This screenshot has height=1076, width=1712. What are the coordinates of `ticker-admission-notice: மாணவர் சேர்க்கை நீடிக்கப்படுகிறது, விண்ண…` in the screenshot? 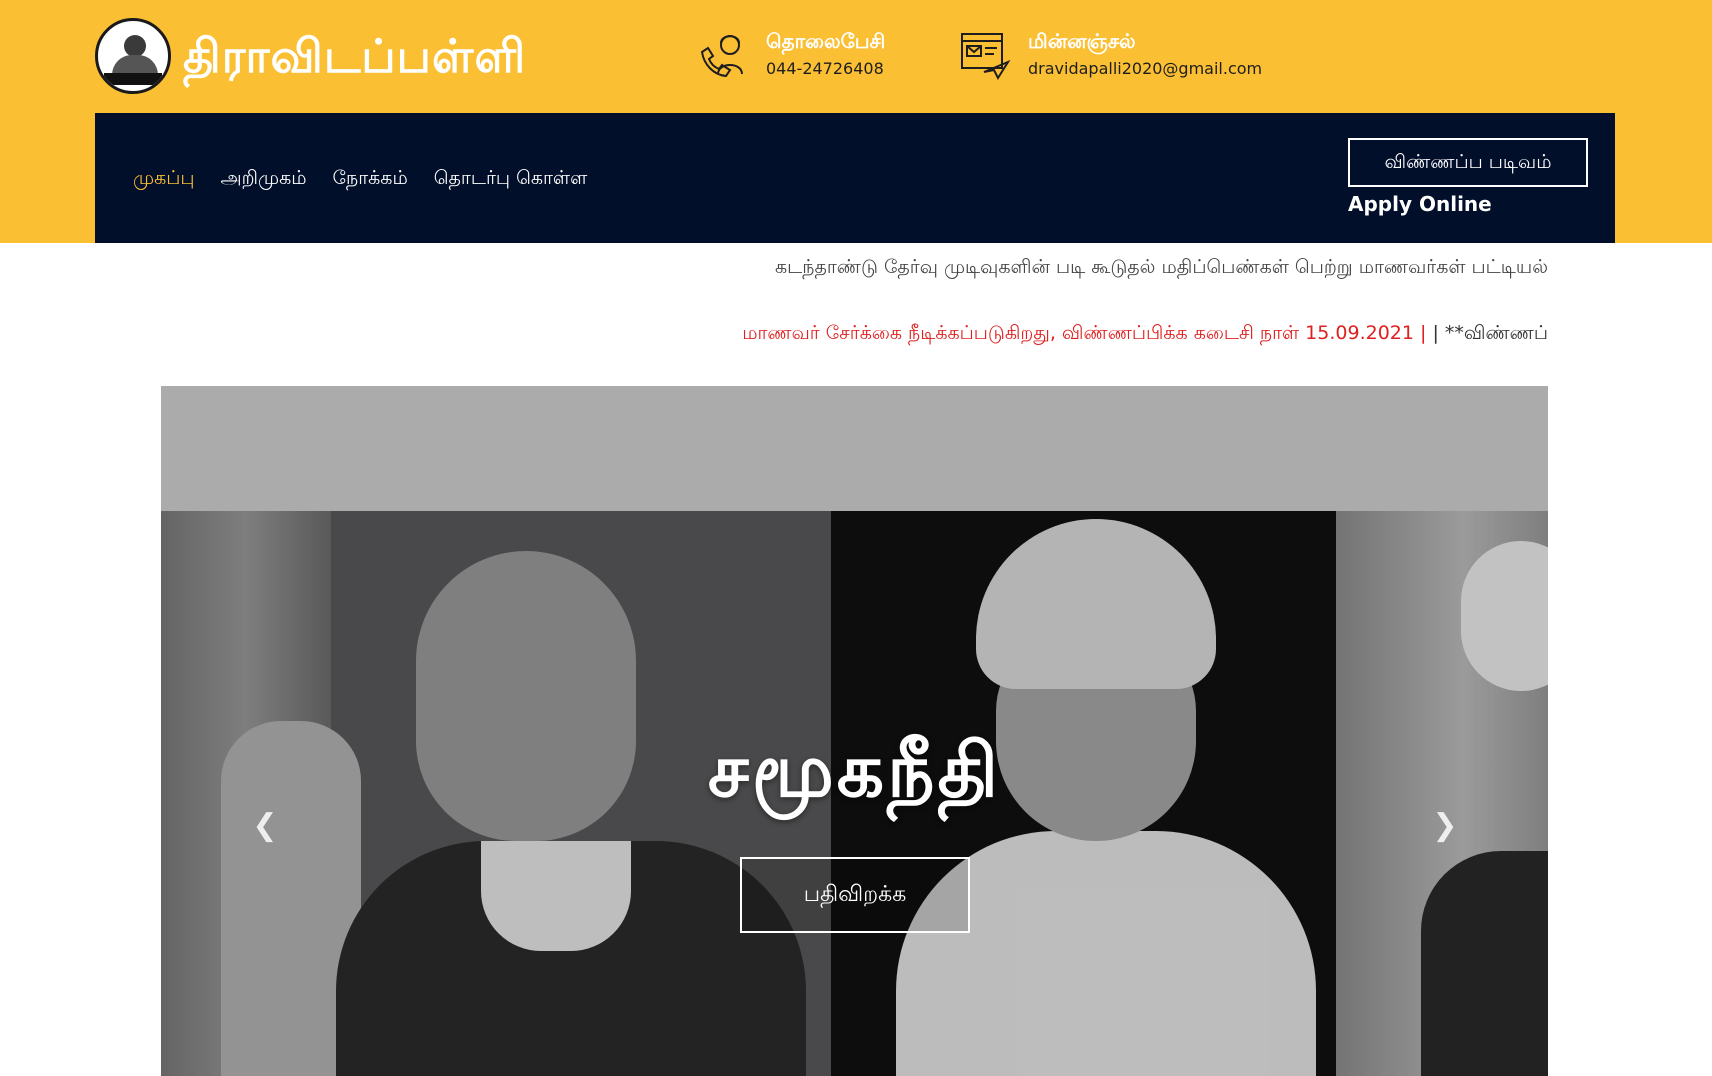 It's located at (1084, 333).